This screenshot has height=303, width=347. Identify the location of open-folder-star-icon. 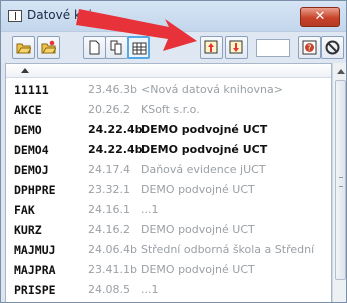
(48, 47).